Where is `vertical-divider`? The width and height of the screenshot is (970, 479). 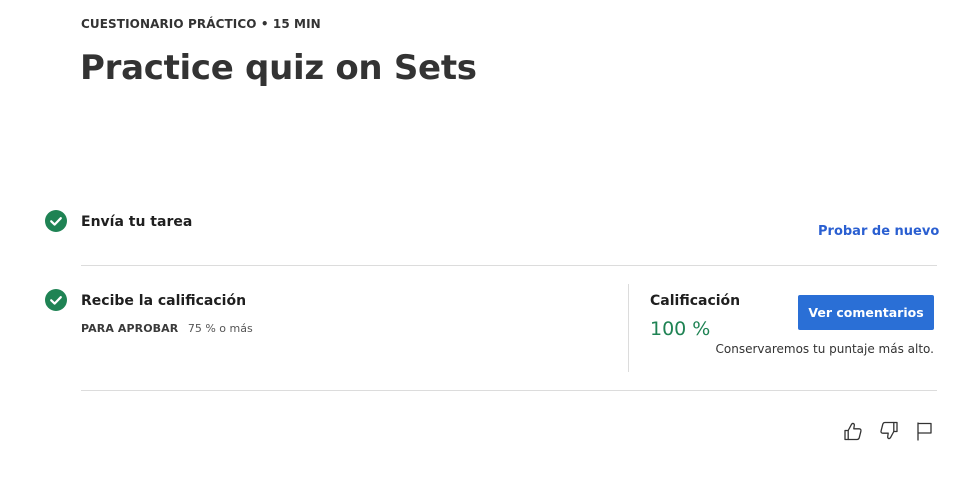
vertical-divider is located at coordinates (628, 328).